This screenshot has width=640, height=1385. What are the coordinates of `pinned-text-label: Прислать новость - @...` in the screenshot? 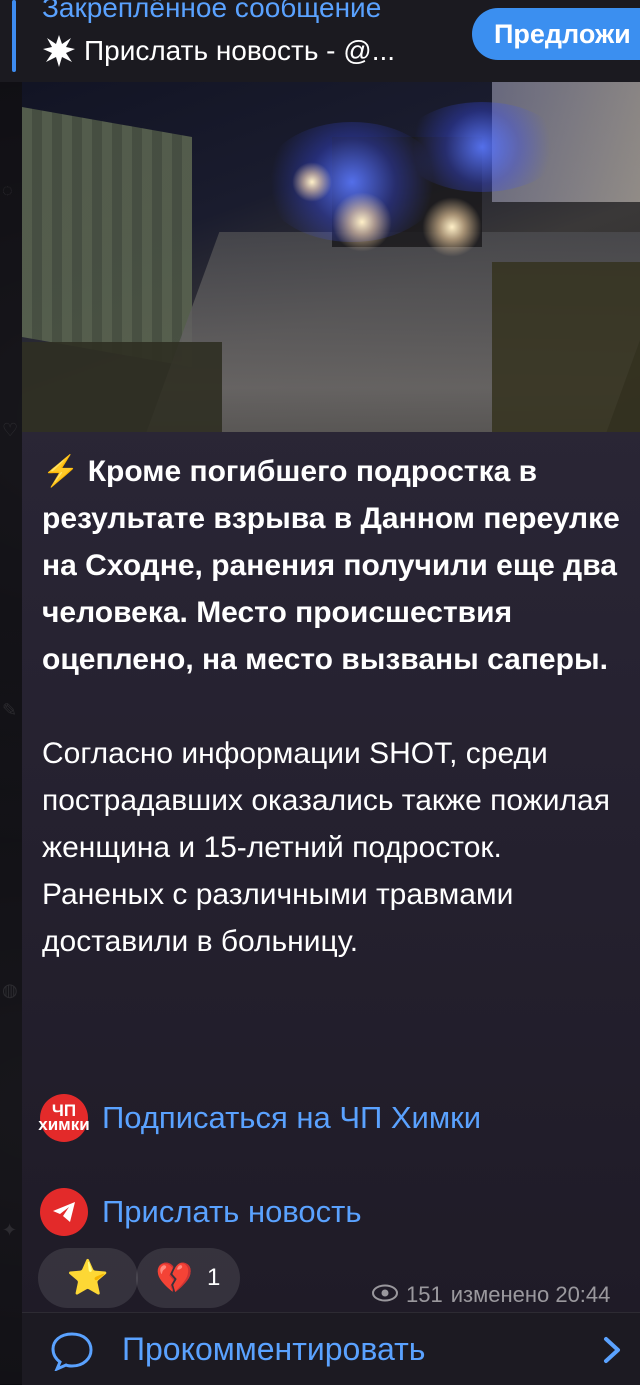 It's located at (240, 50).